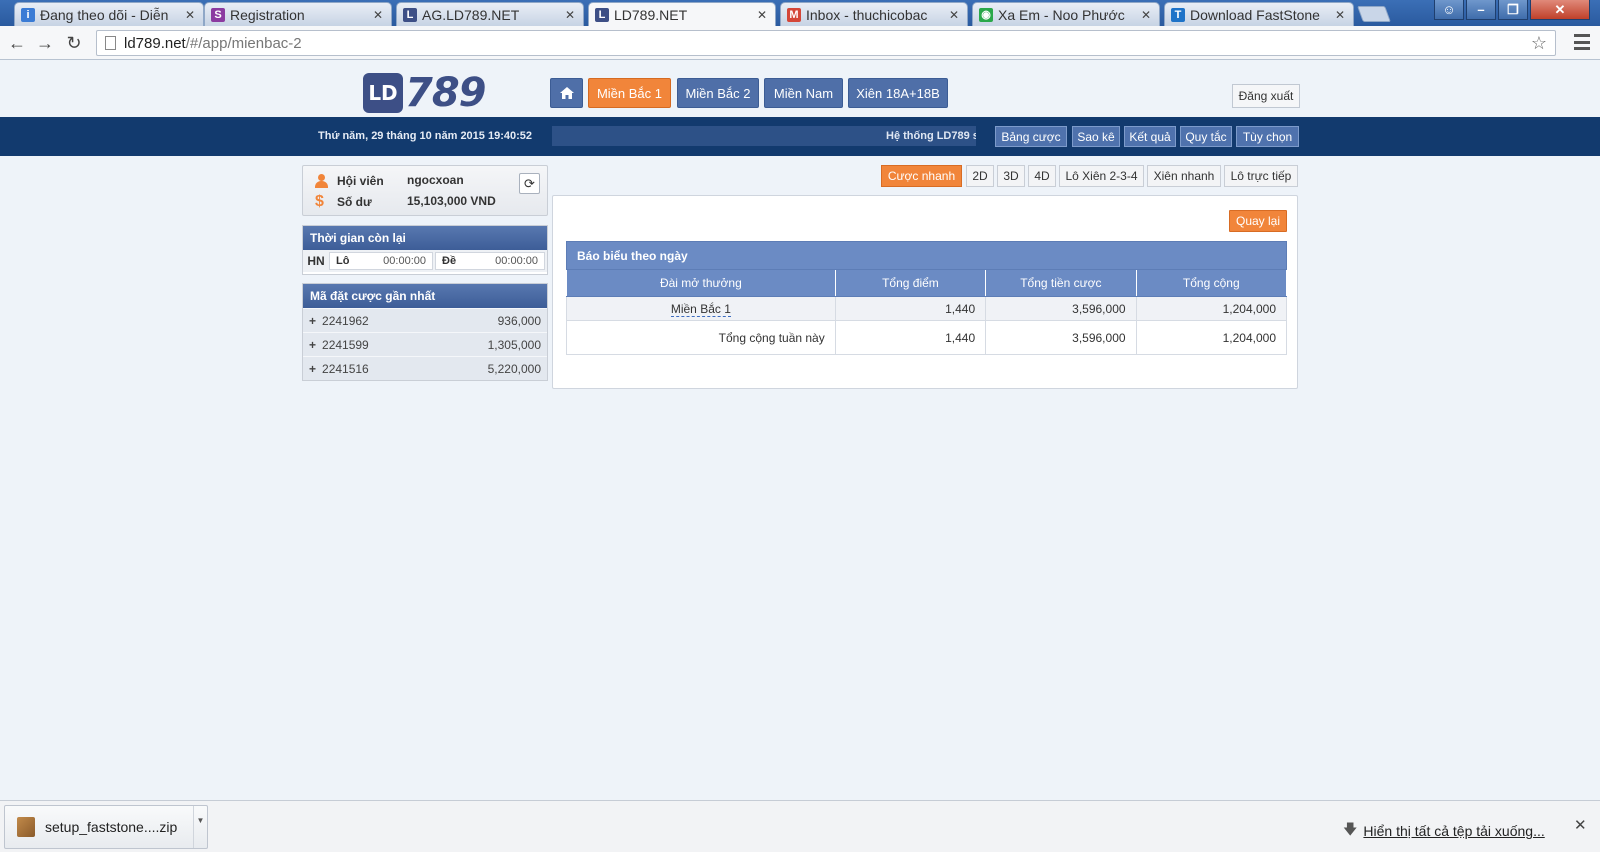  I want to click on back-arrow-icon: ←, so click(17, 43).